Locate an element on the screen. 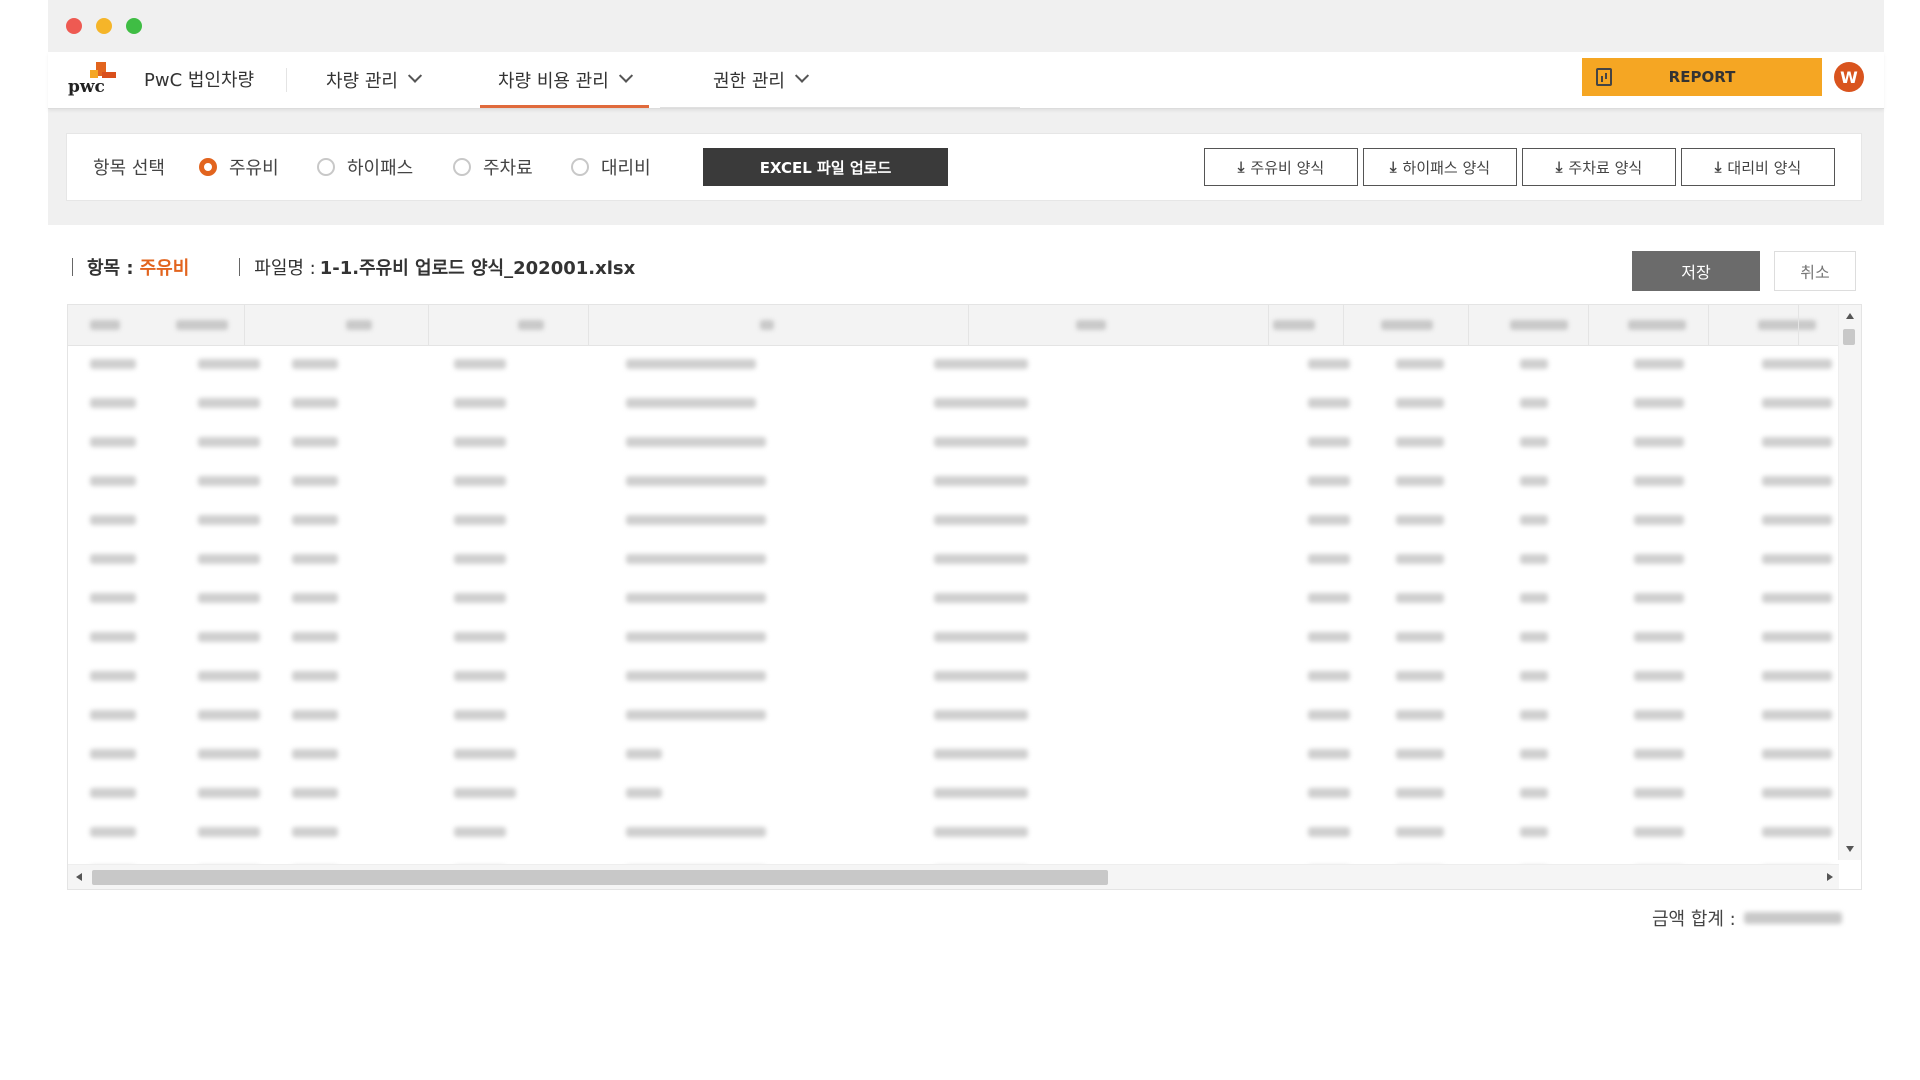 The image size is (1920, 1080). radio-hipass: 하이패스 is located at coordinates (365, 167).